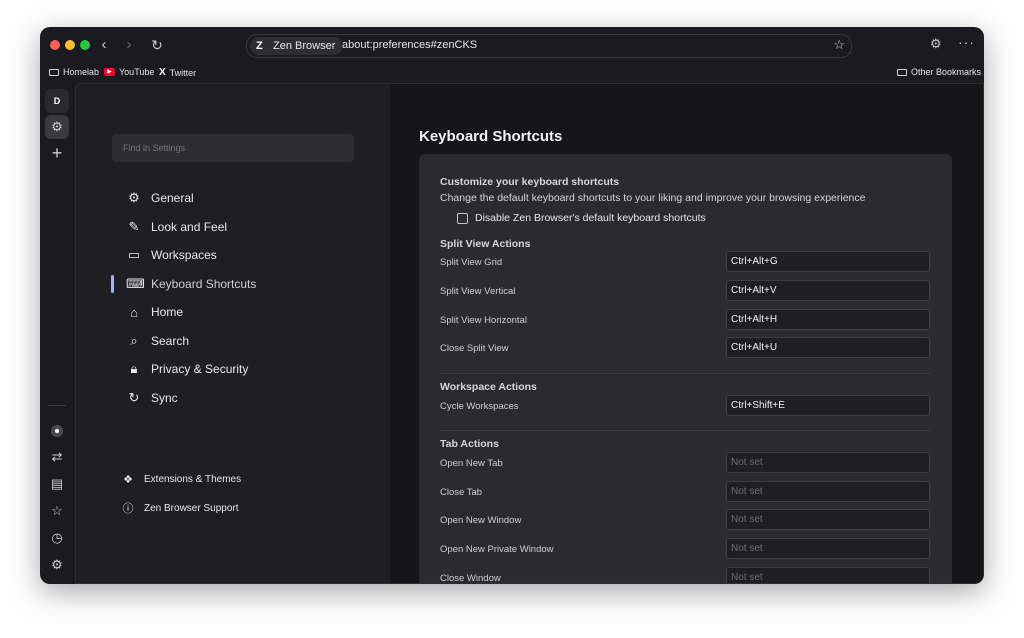 This screenshot has width=1024, height=638. I want to click on nav-general: ⚙ General, so click(160, 198).